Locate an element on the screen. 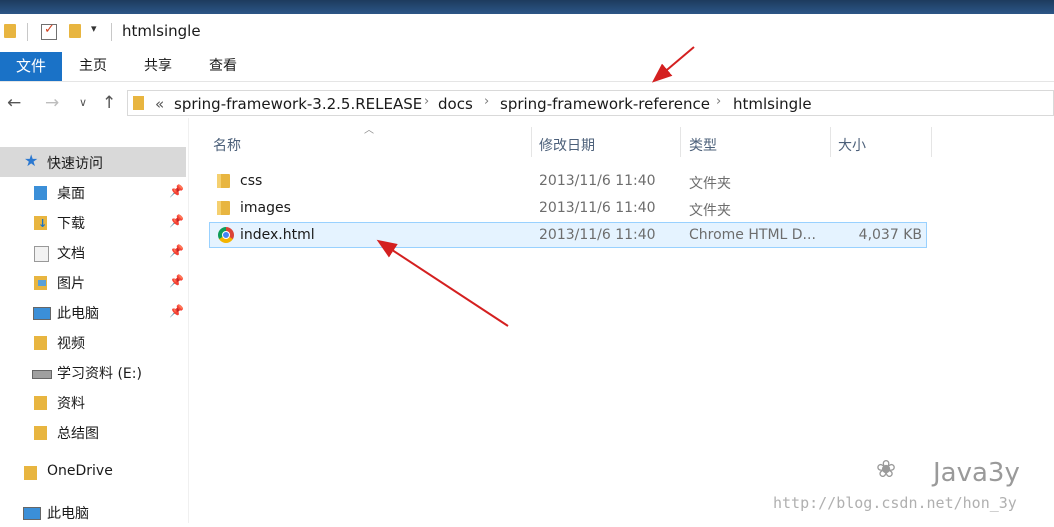 This screenshot has width=1054, height=527. arrow-to-address-bar is located at coordinates (673, 64).